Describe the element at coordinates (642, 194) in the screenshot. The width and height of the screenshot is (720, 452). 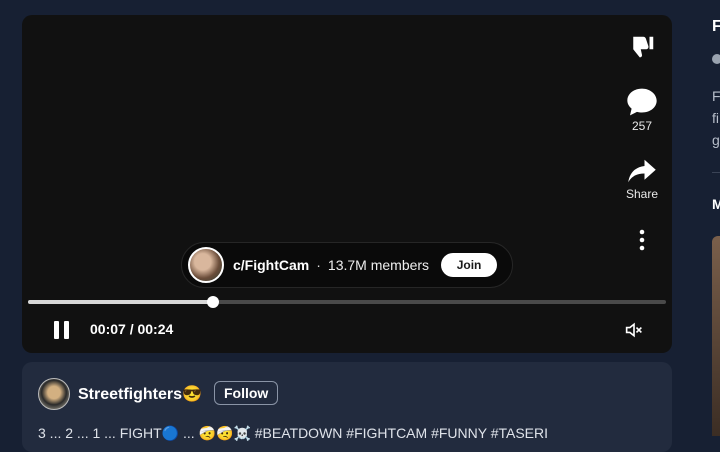
I see `share-label: Share` at that location.